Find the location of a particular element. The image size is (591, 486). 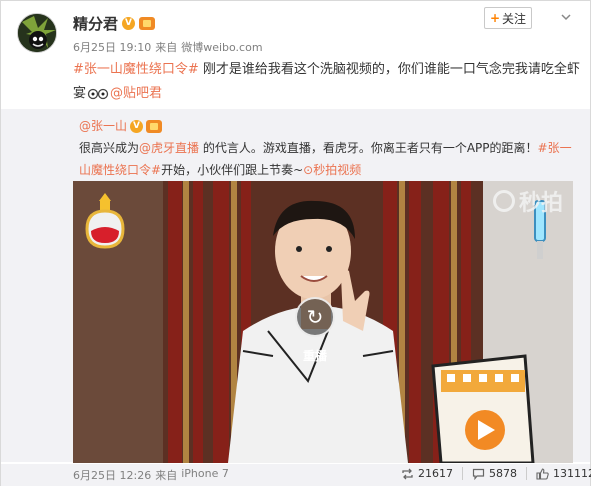

post-meta: 6月25日 19:10 来自 微博weibo.com is located at coordinates (168, 47).